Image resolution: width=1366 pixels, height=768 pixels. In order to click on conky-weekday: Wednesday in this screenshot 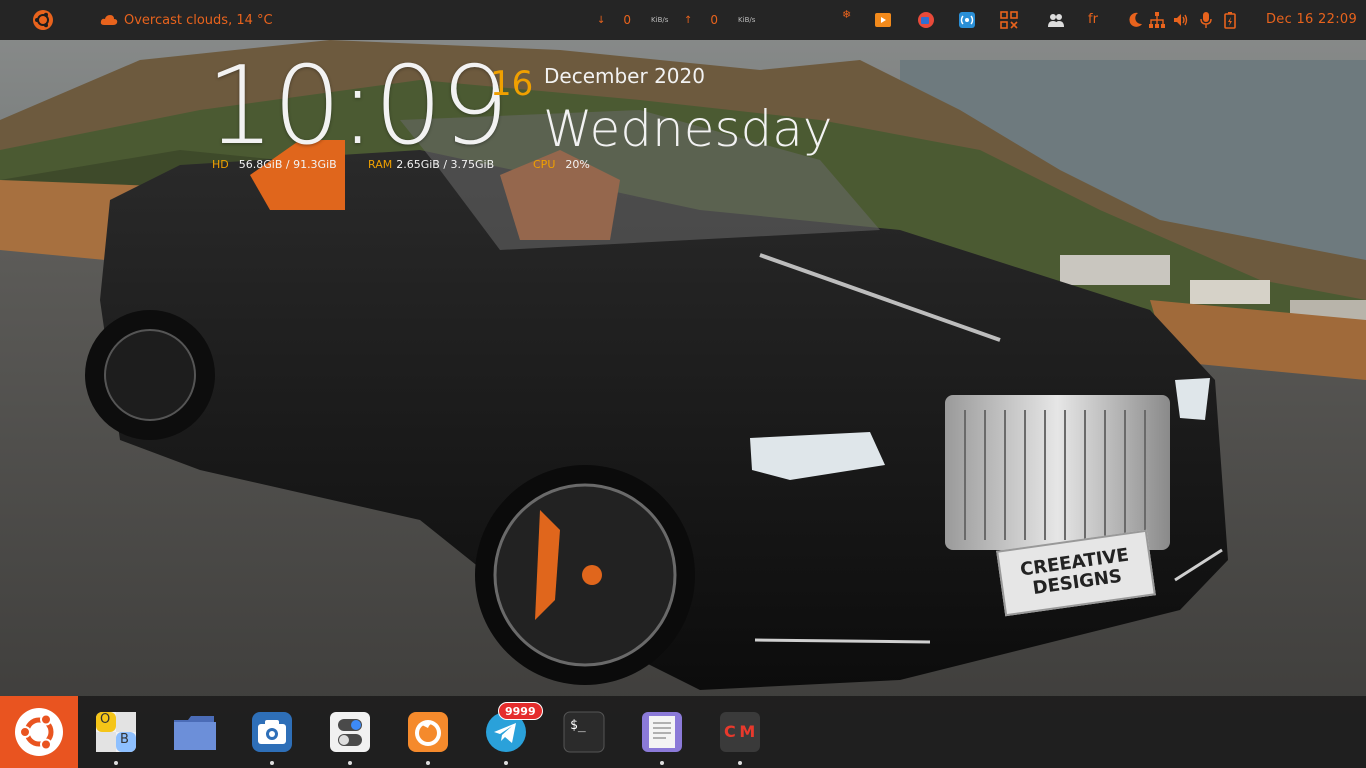, I will do `click(688, 129)`.